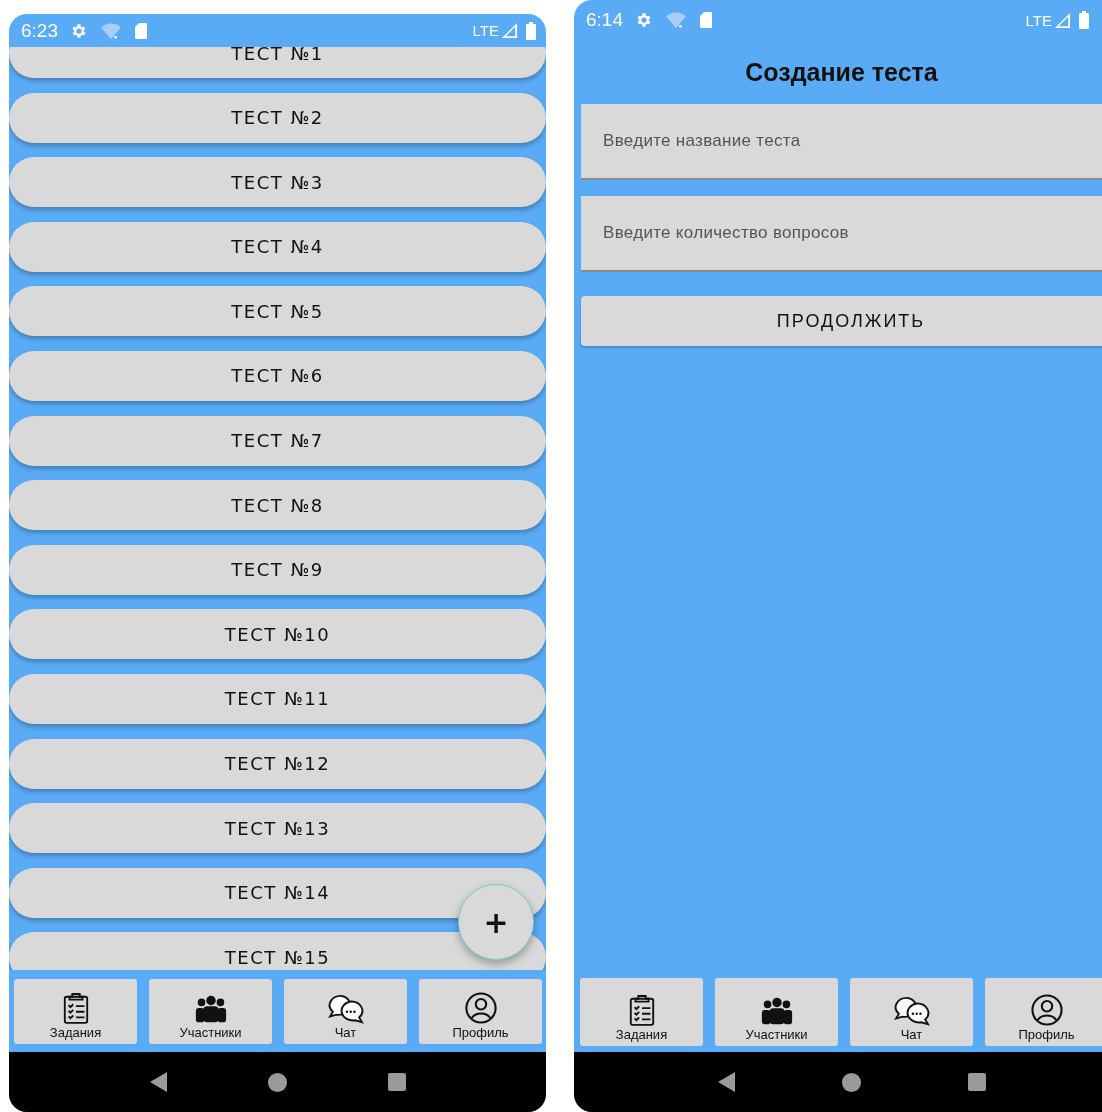 The height and width of the screenshot is (1112, 1102). Describe the element at coordinates (277, 951) in the screenshot. I see `test-list-item: ТЕСТ №15` at that location.